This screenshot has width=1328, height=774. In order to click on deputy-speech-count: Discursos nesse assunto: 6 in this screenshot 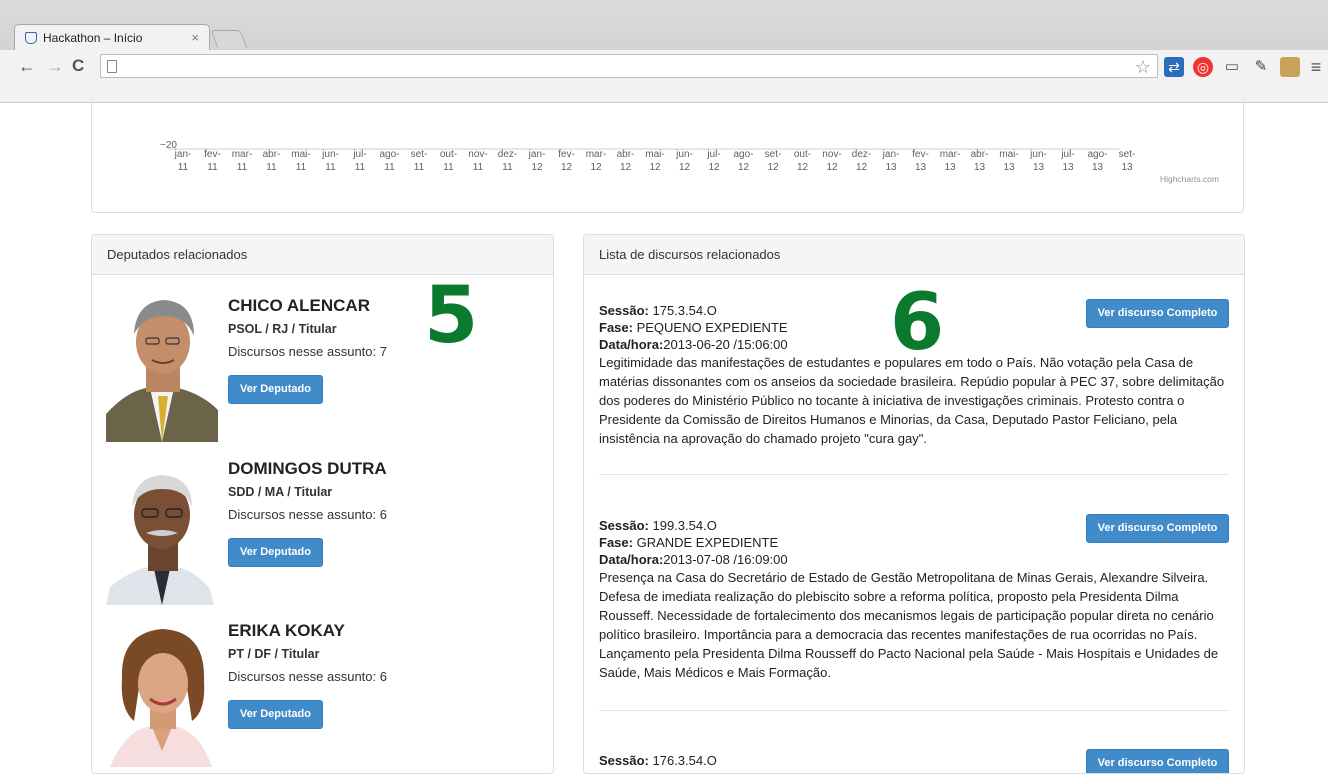, I will do `click(307, 676)`.